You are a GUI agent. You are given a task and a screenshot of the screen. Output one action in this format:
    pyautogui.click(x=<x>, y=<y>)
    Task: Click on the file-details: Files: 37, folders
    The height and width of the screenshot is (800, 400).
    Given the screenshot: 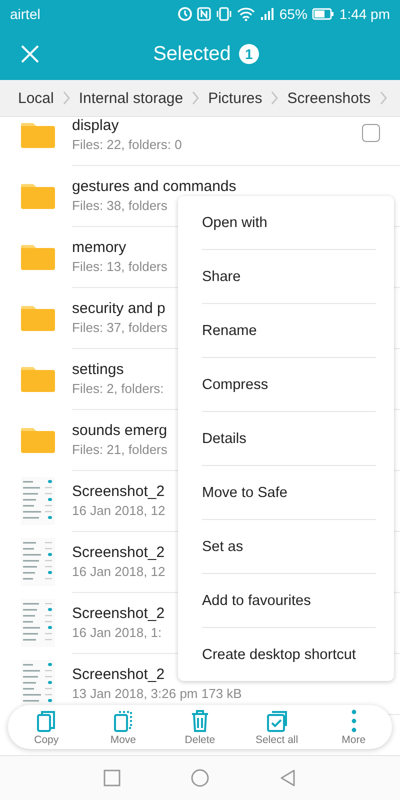 What is the action you would take?
    pyautogui.click(x=120, y=327)
    